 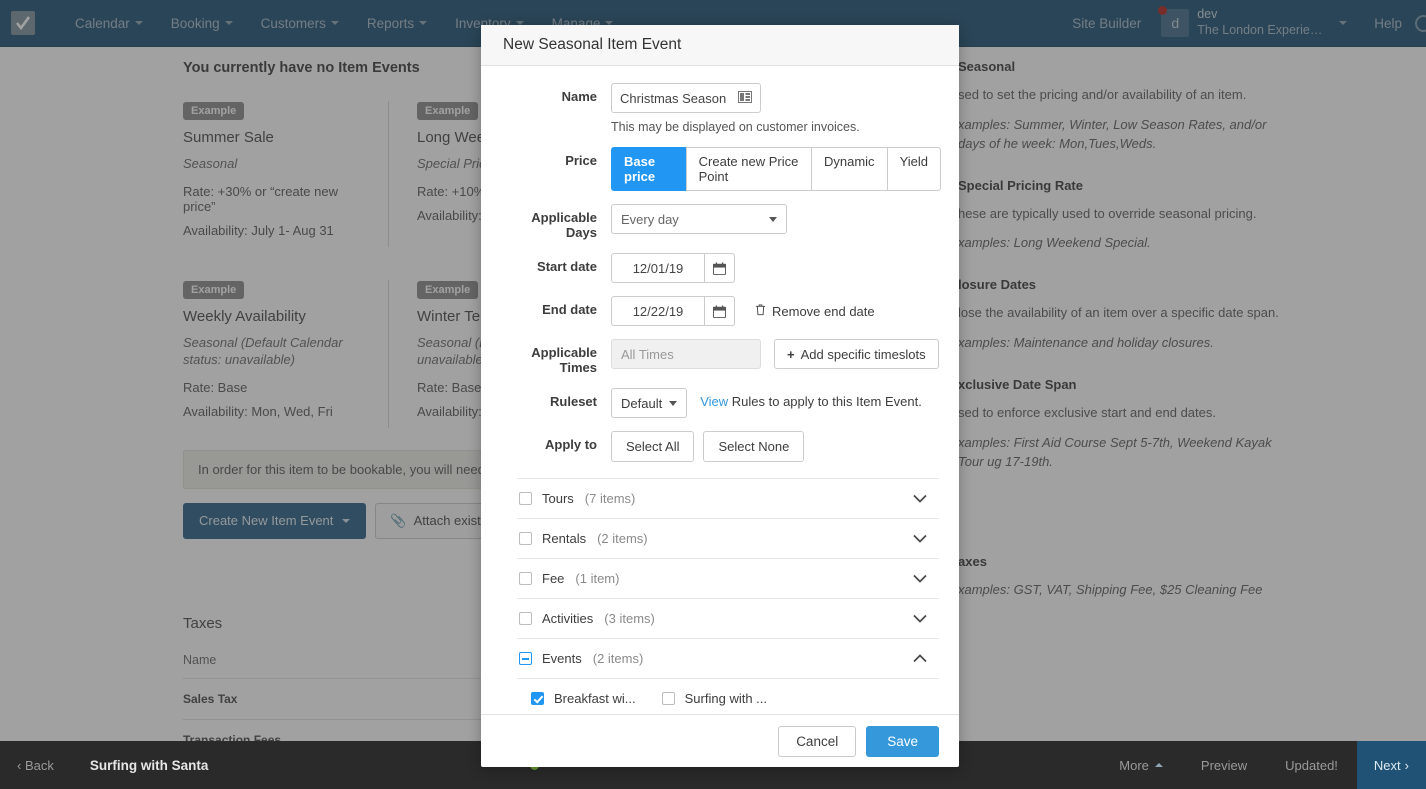 What do you see at coordinates (647, 354) in the screenshot?
I see `applicable-times-placeholder: All Times` at bounding box center [647, 354].